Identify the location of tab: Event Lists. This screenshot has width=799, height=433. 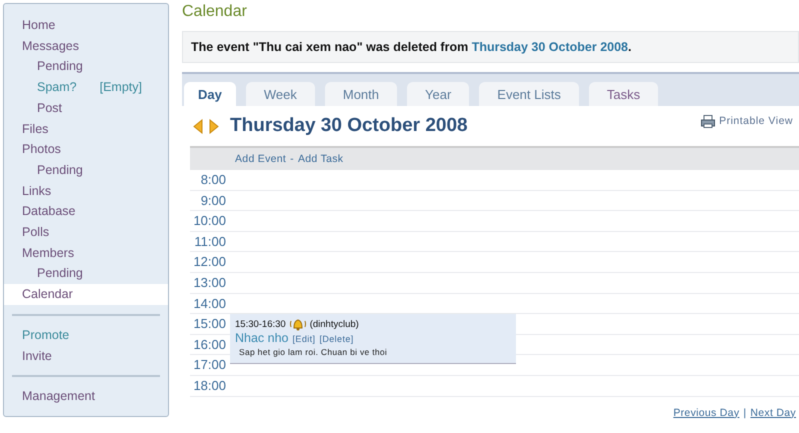
(529, 94).